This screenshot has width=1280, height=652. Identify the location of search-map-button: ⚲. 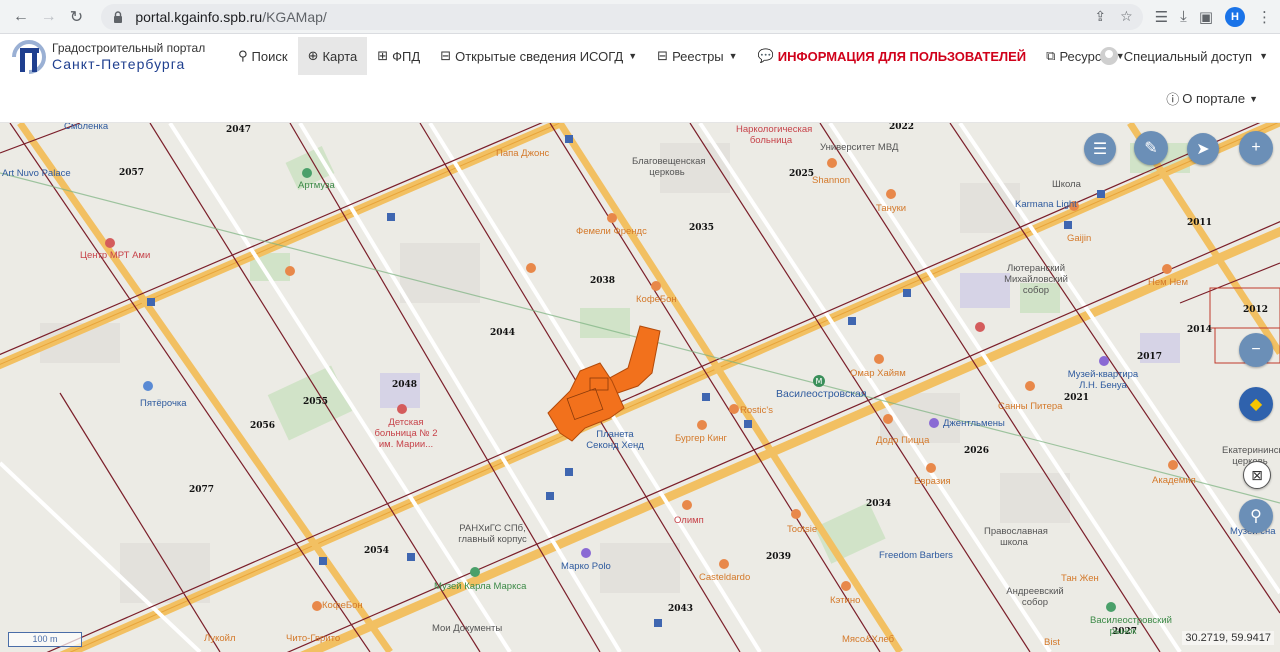
(1256, 516).